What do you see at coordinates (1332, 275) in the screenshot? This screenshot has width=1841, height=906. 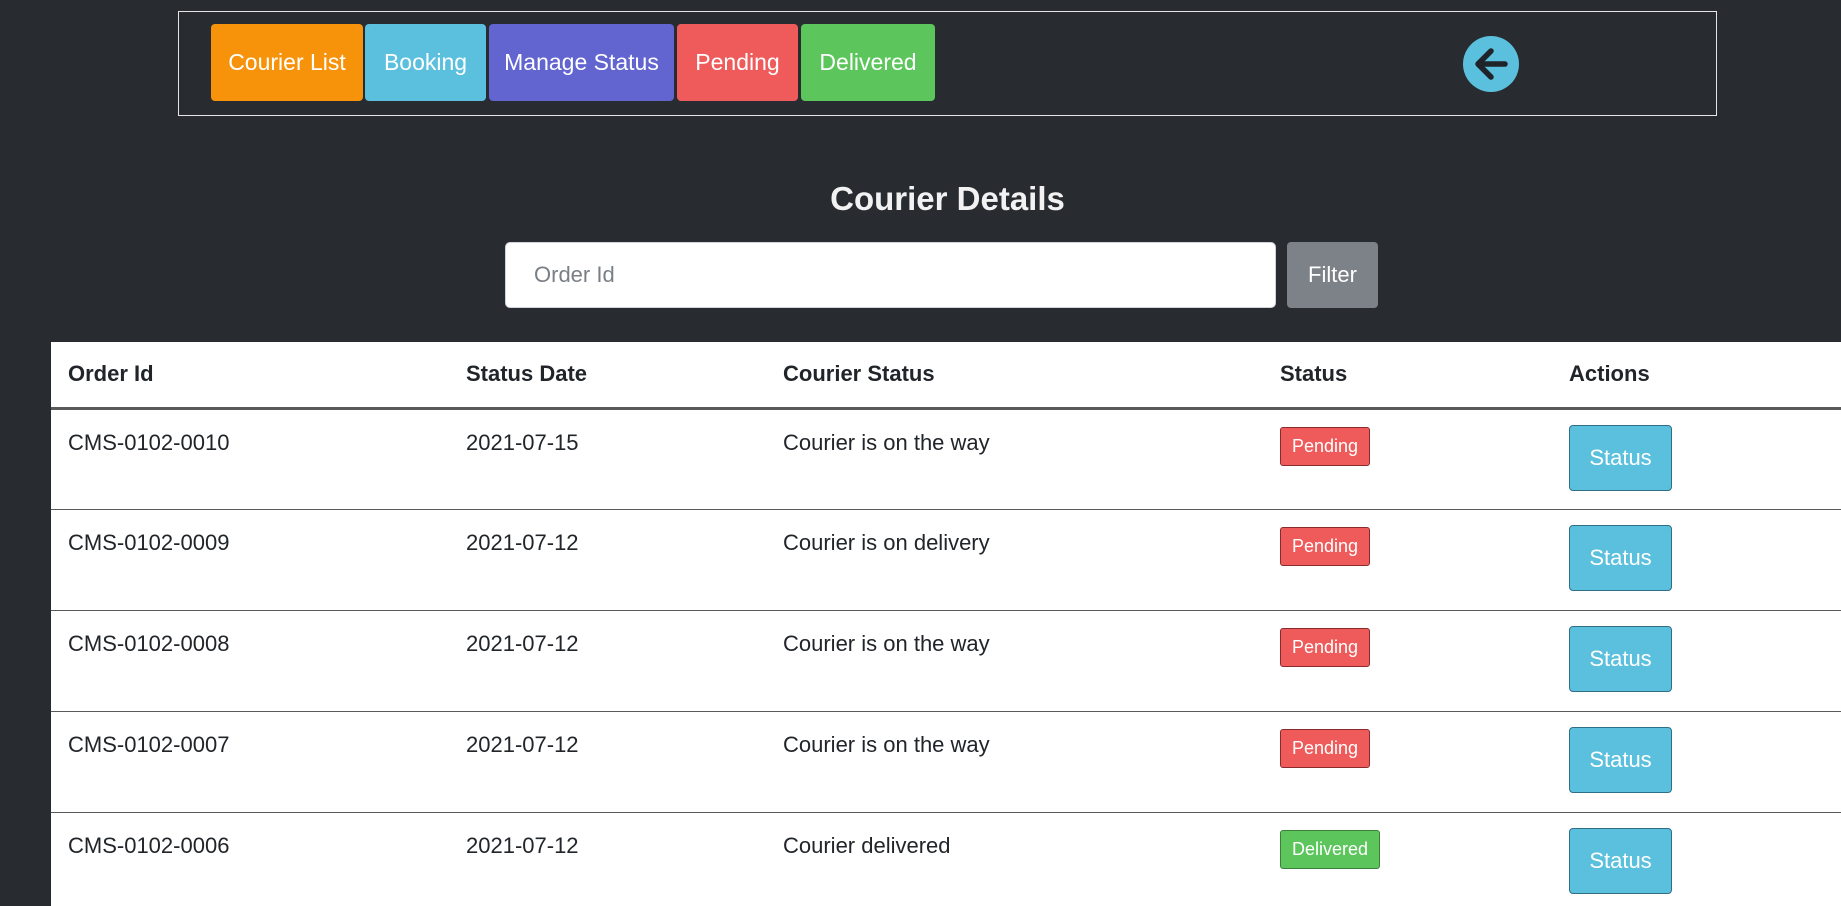 I see `filter-button: Filter` at bounding box center [1332, 275].